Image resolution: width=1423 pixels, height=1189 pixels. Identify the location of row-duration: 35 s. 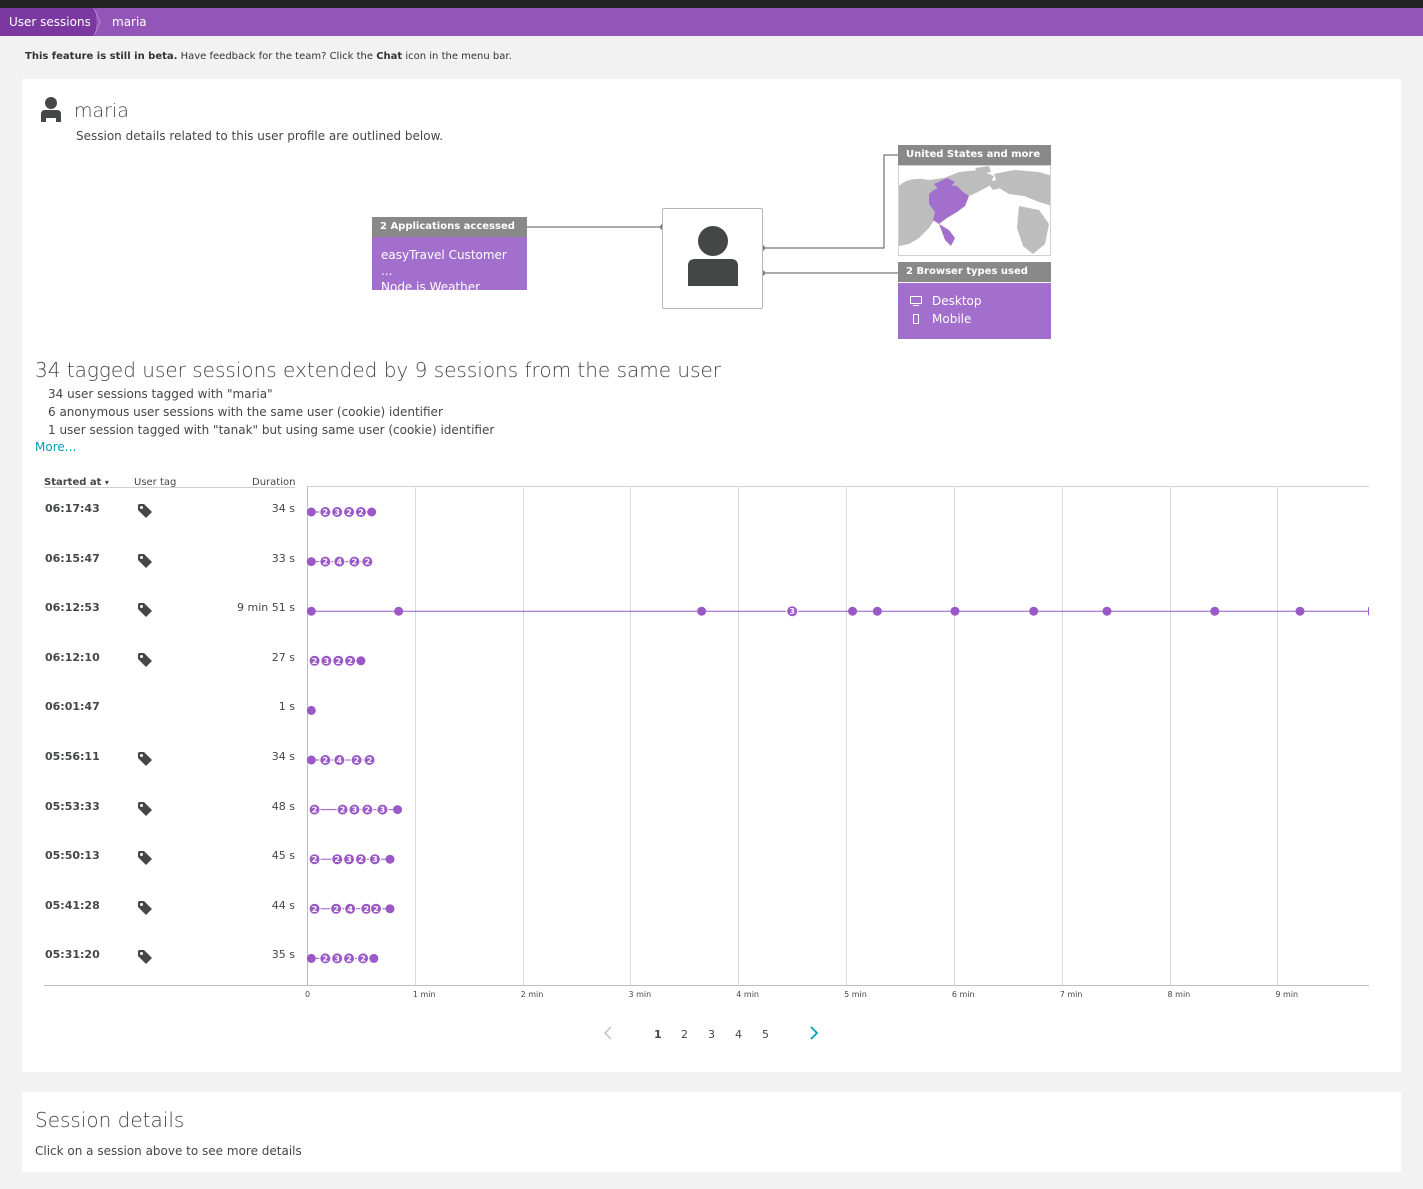
(283, 955).